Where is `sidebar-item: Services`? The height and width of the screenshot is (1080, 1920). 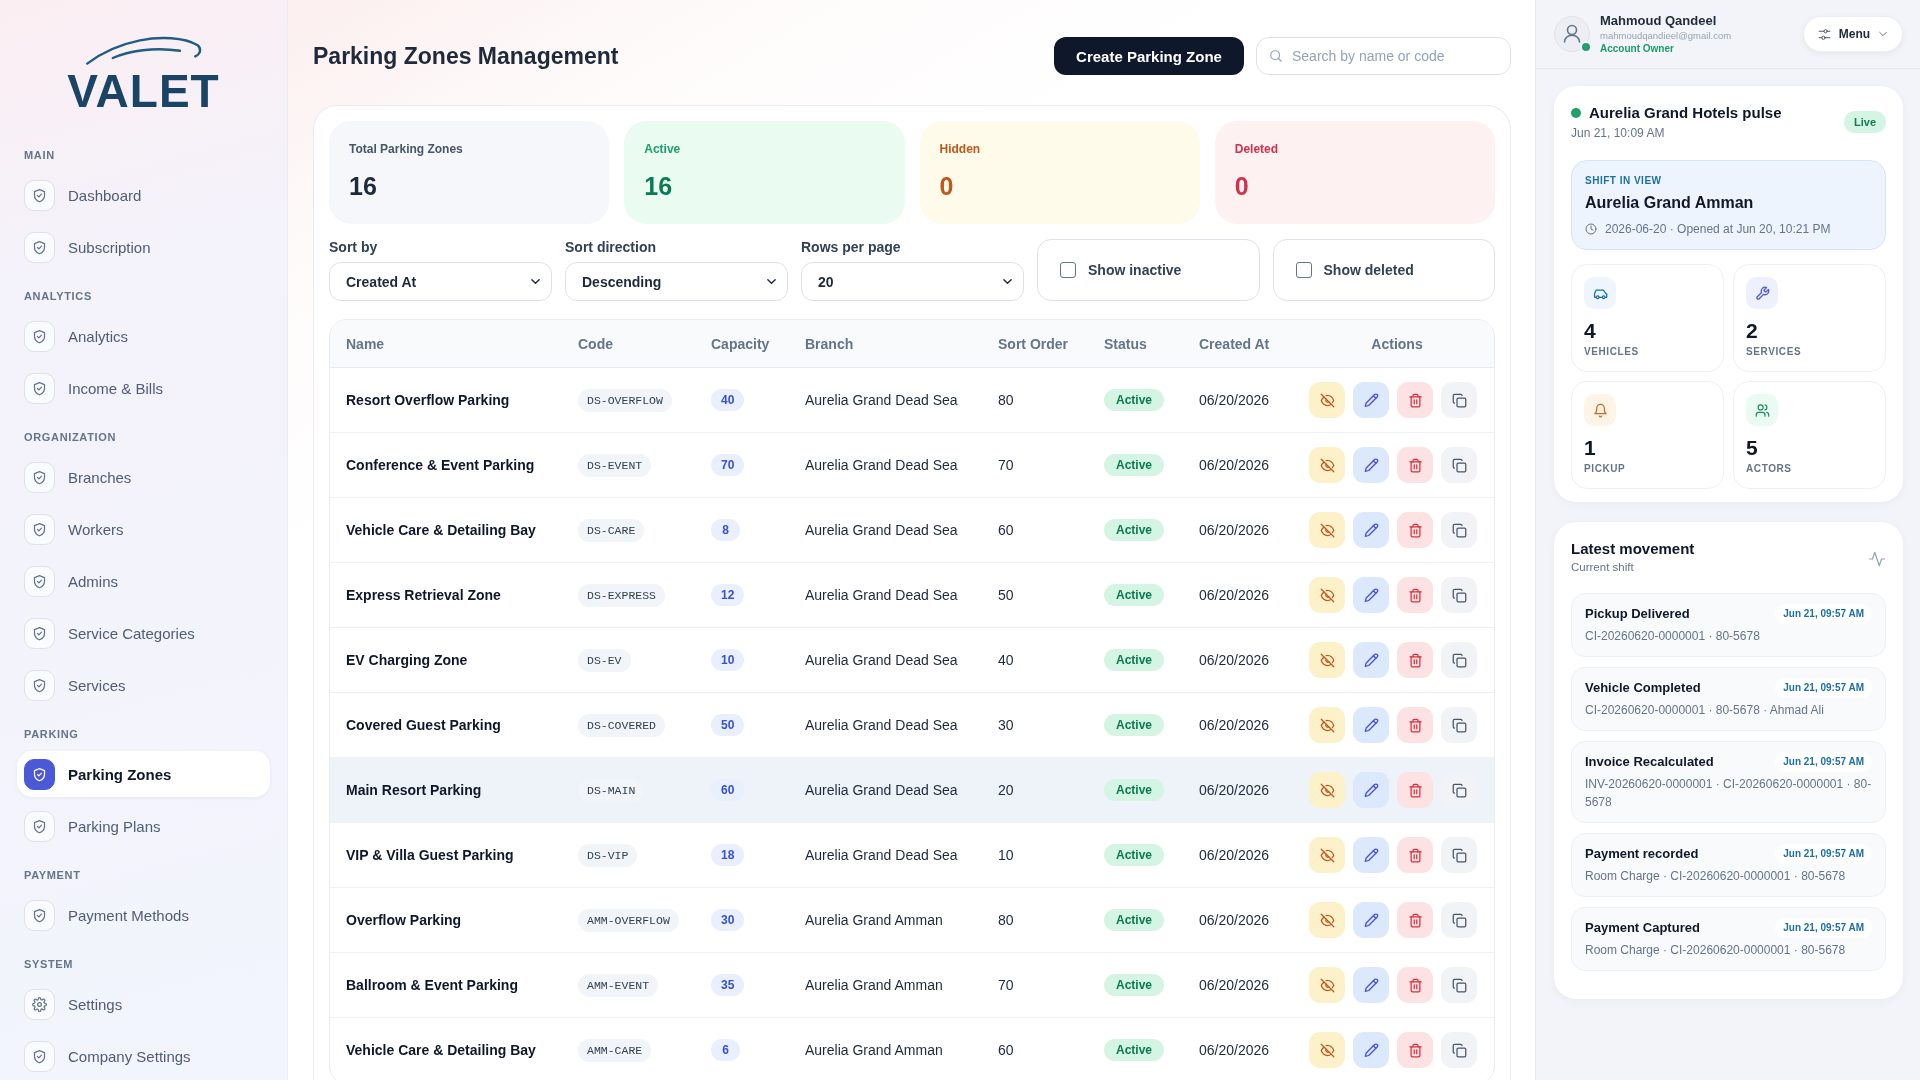 sidebar-item: Services is located at coordinates (143, 685).